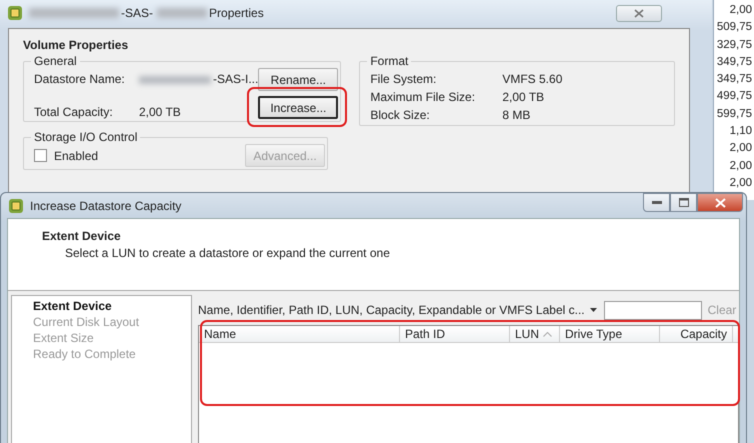 This screenshot has height=443, width=754. I want to click on step-title: Extent Device, so click(82, 236).